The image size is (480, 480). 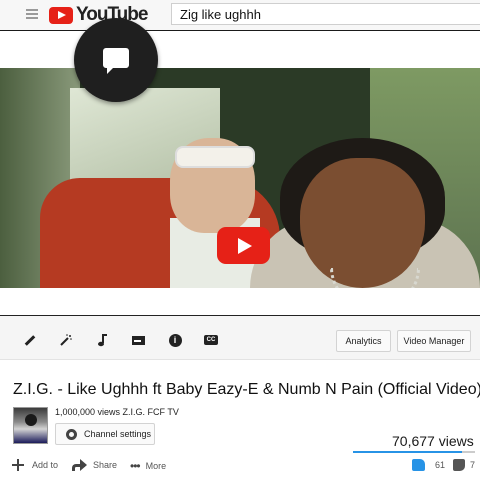 I want to click on thumbs-down-icon, so click(x=459, y=465).